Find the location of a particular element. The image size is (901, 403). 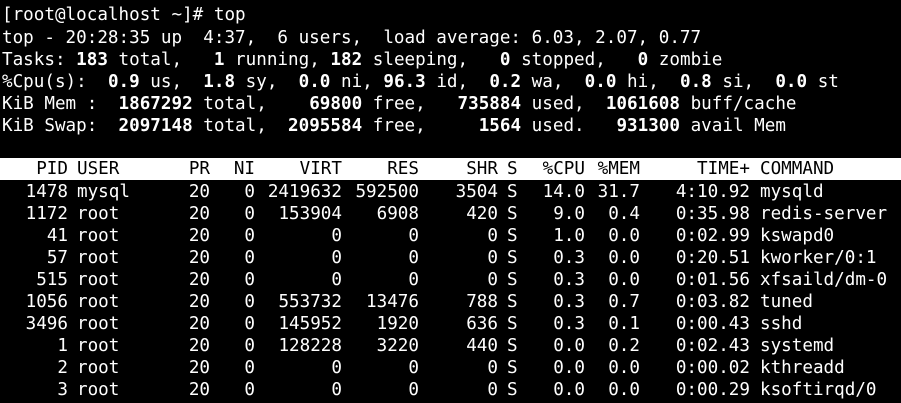

cell-res: 3220 is located at coordinates (397, 346).